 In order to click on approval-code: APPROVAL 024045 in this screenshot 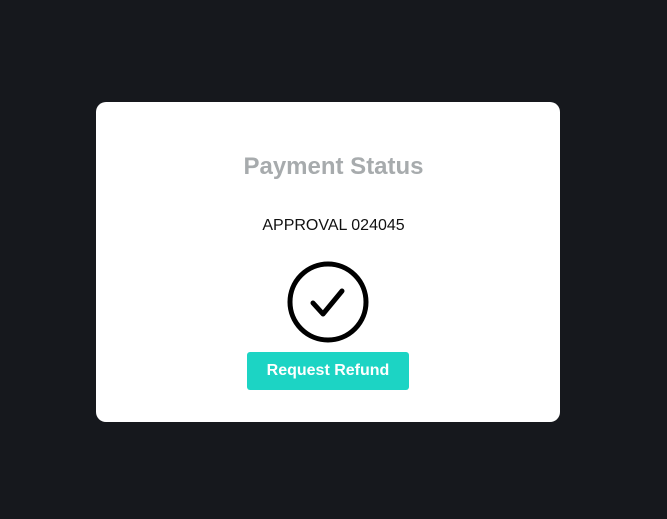, I will do `click(333, 225)`.